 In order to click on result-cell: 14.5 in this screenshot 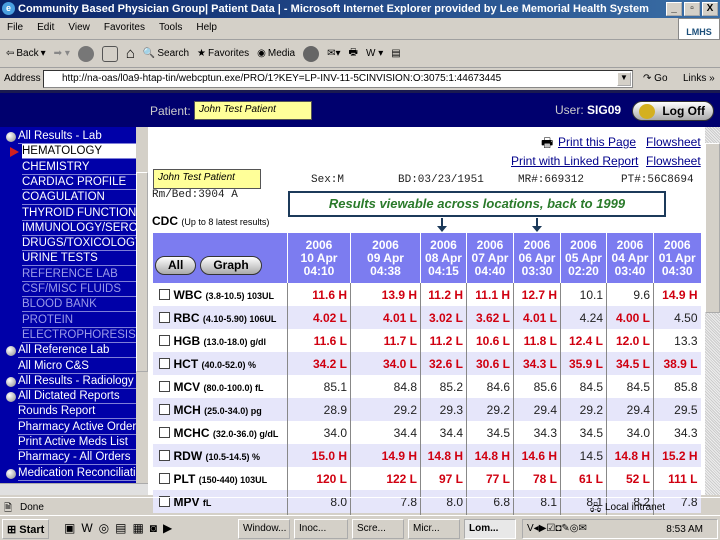, I will do `click(583, 455)`.